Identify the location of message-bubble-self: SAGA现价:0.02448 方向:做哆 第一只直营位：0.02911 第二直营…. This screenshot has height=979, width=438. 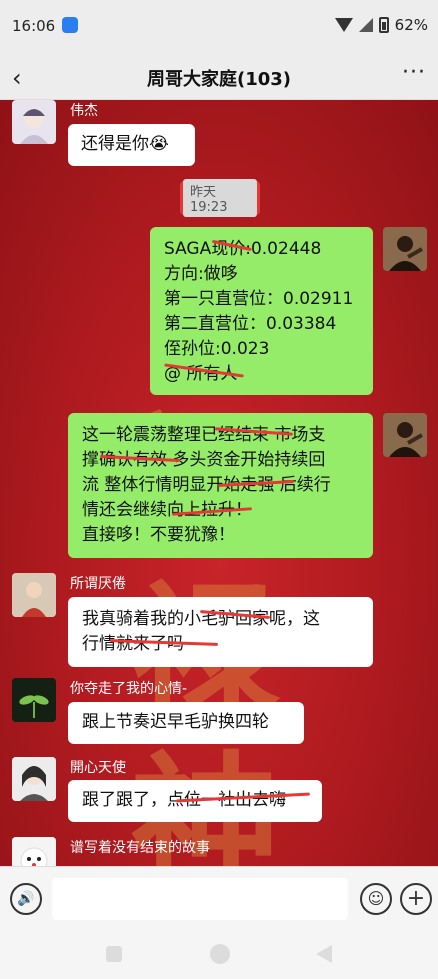
(261, 311).